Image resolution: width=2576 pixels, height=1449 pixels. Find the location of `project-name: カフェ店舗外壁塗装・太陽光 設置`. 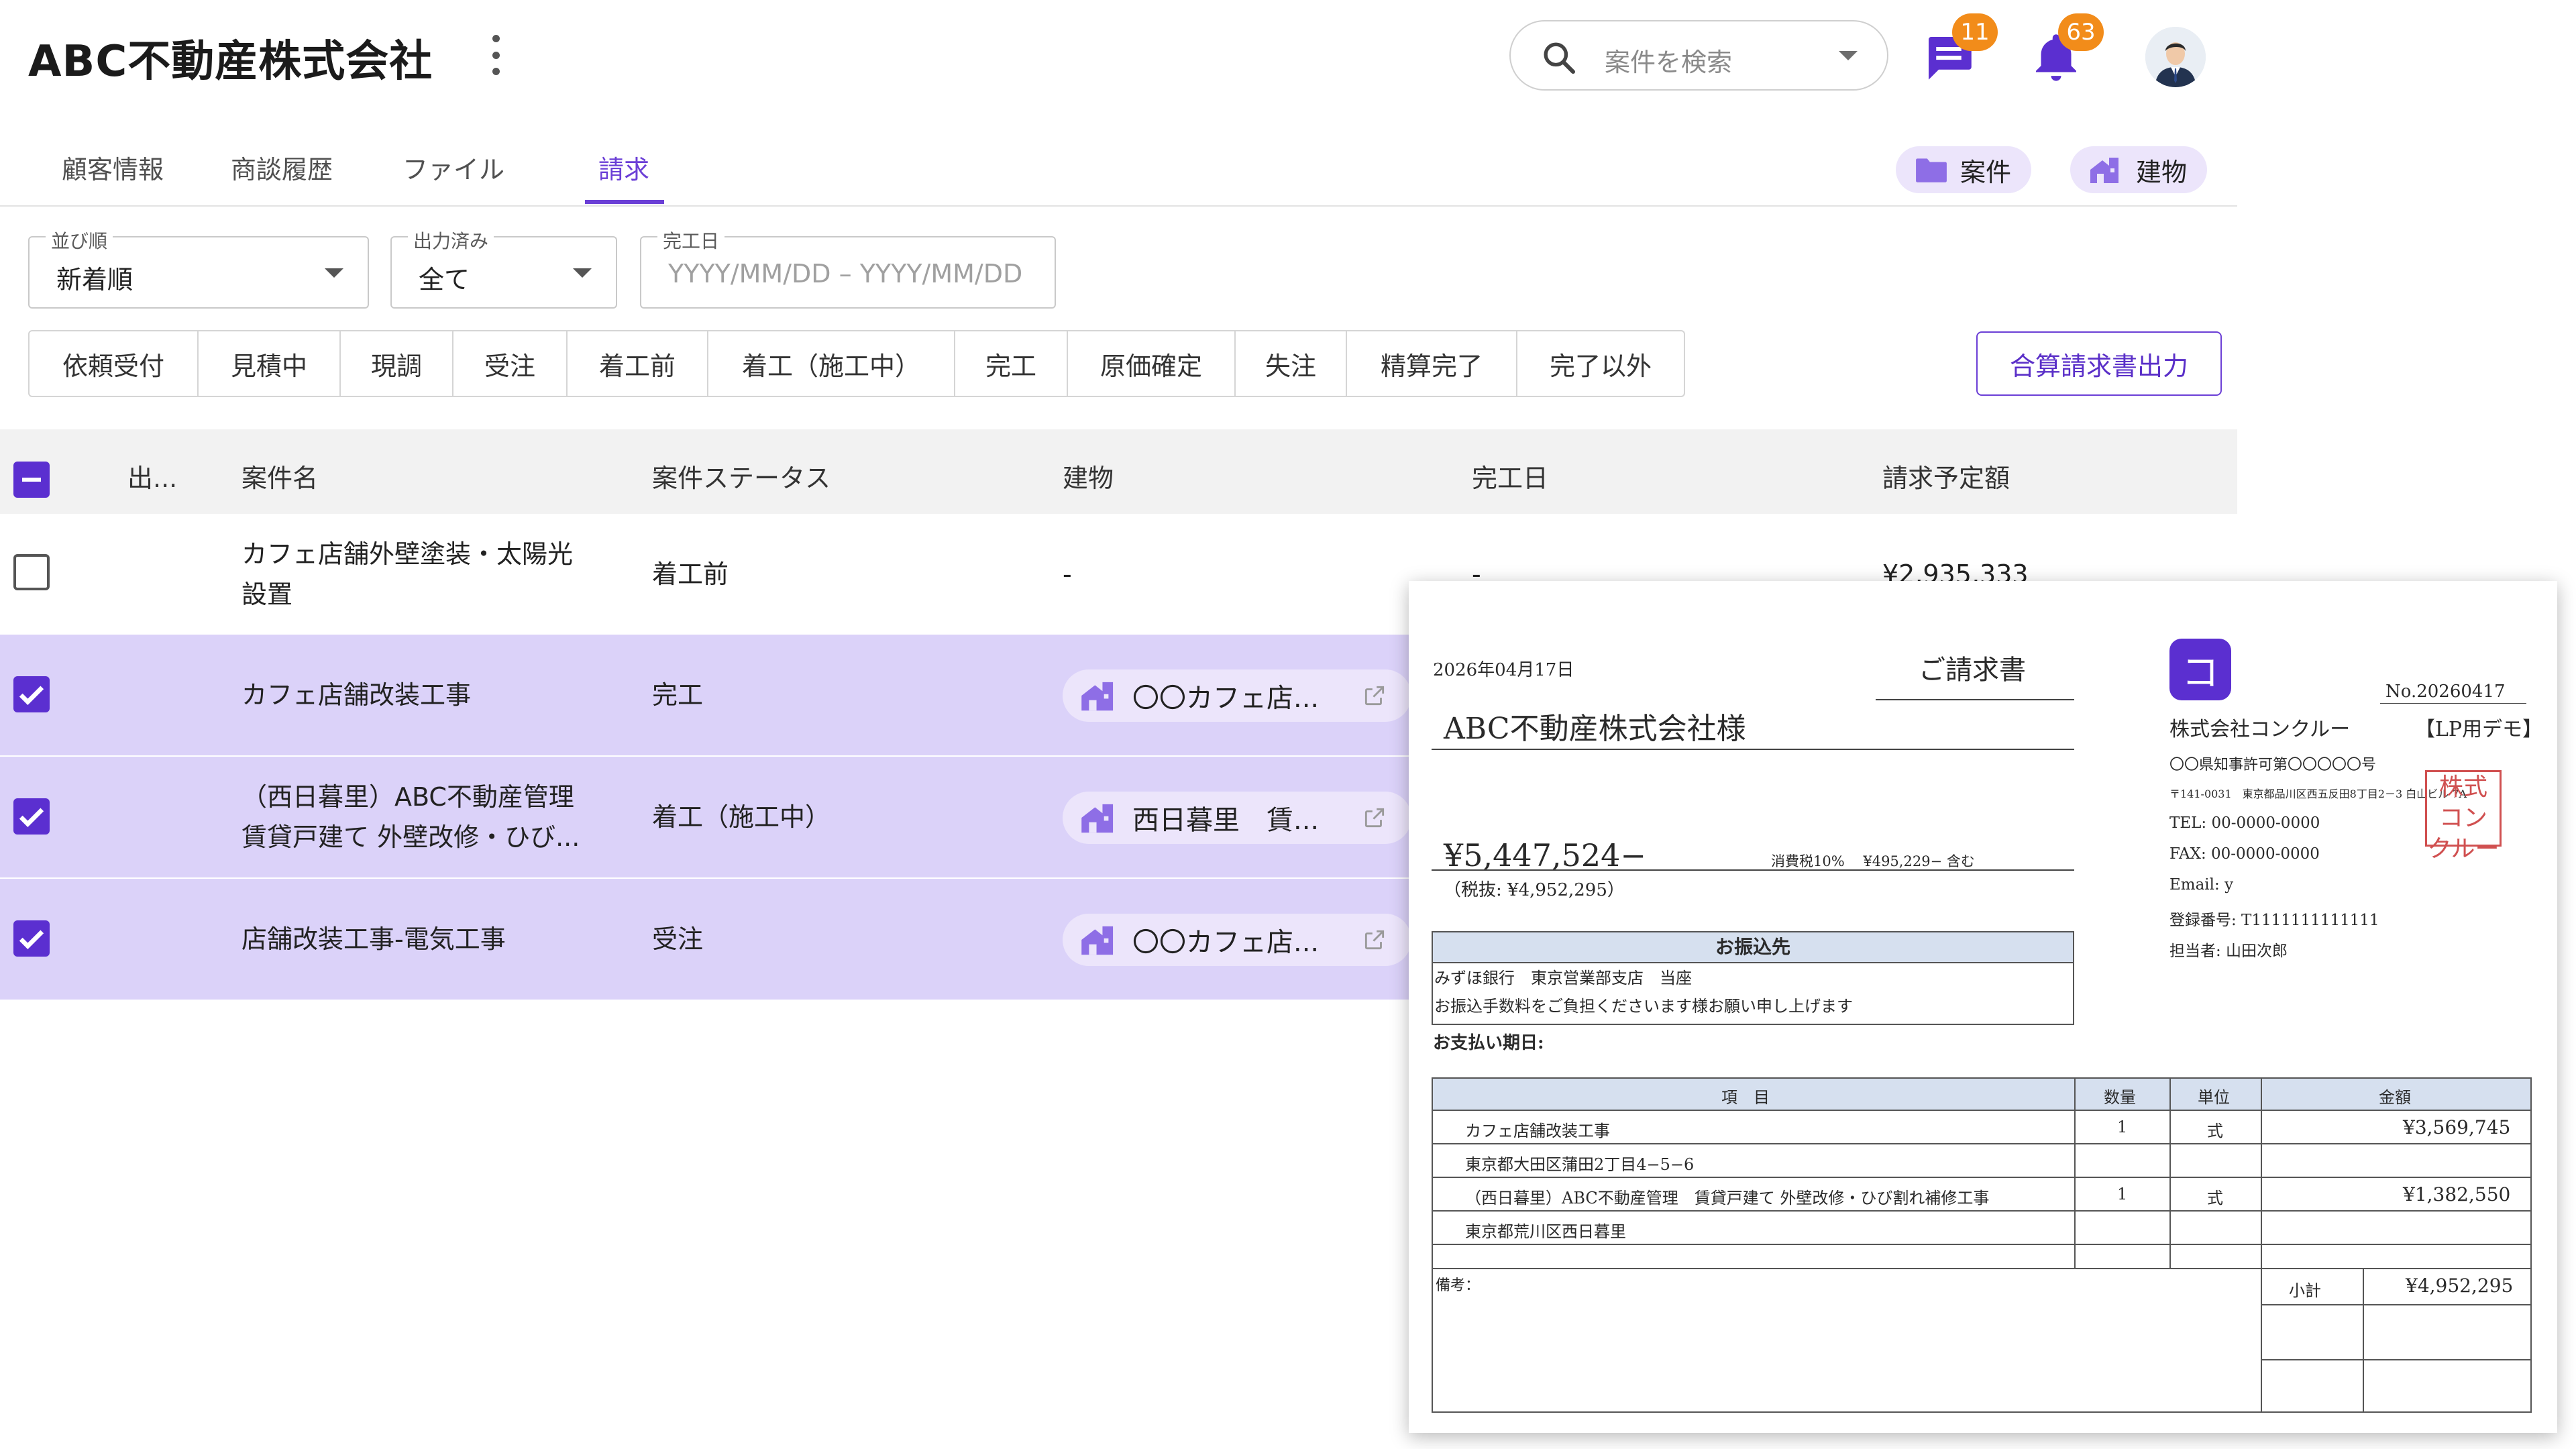

project-name: カフェ店舗外壁塗装・太陽光 設置 is located at coordinates (407, 574).